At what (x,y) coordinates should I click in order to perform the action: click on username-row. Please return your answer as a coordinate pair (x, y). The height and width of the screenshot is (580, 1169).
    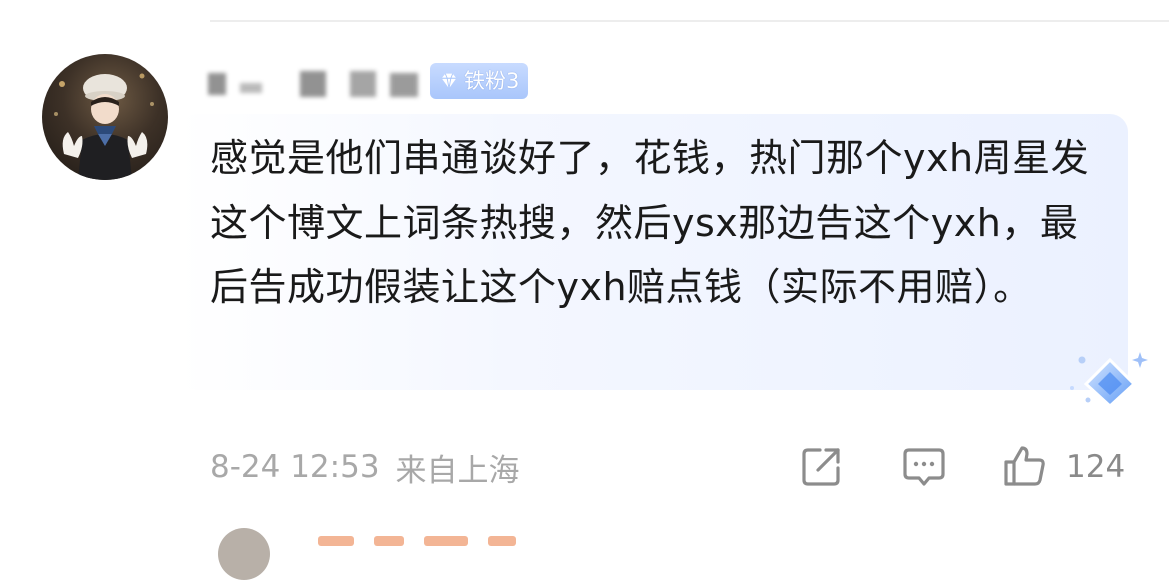
    Looking at the image, I should click on (315, 83).